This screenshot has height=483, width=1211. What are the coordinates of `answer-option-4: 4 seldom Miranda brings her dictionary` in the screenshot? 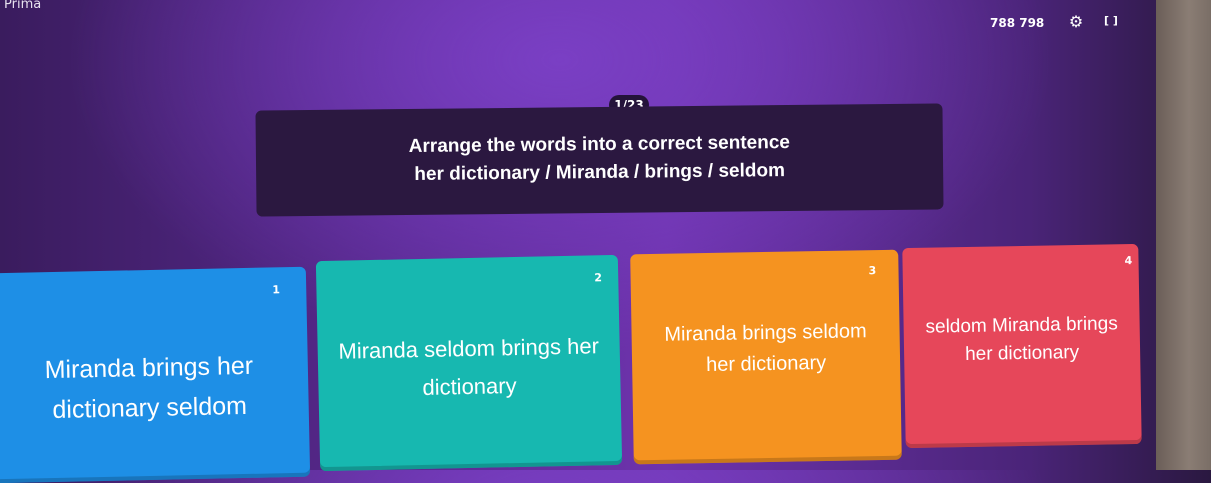 It's located at (1022, 346).